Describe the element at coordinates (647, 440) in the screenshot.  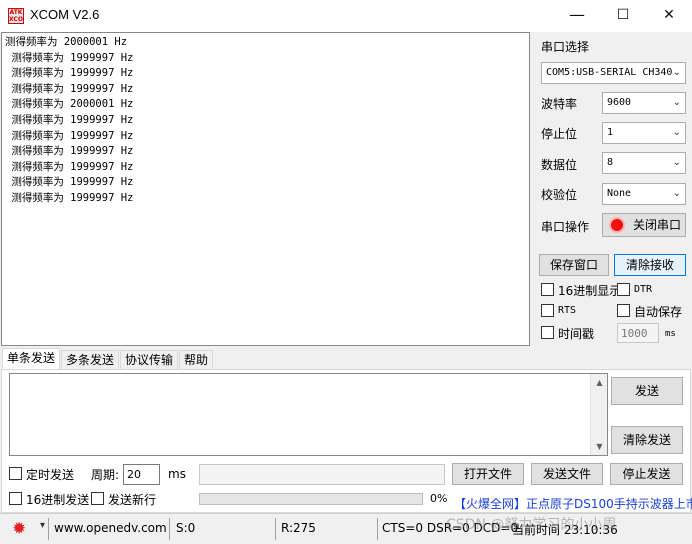
I see `clear-send-button: 清除发送` at that location.